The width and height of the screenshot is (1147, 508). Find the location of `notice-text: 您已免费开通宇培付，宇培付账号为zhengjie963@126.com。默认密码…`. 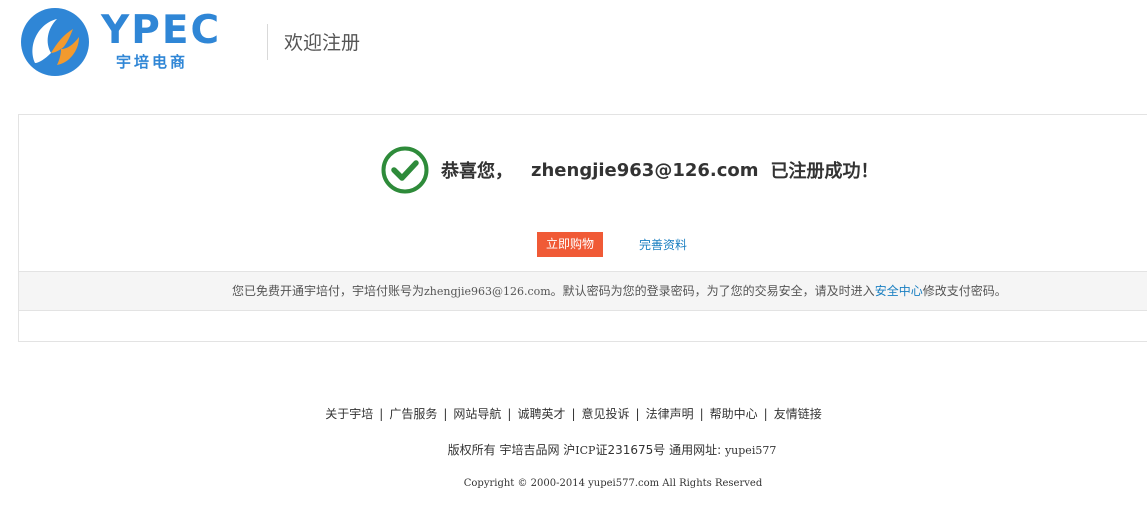

notice-text: 您已免费开通宇培付，宇培付账号为zhengjie963@126.com。默认密码… is located at coordinates (619, 291).